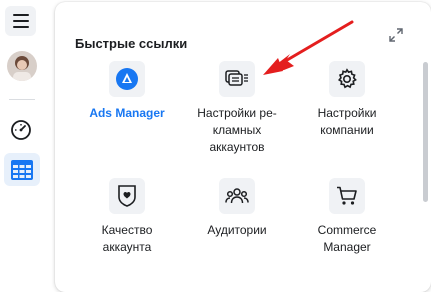 This screenshot has width=431, height=292. I want to click on all-tools-button, so click(22, 169).